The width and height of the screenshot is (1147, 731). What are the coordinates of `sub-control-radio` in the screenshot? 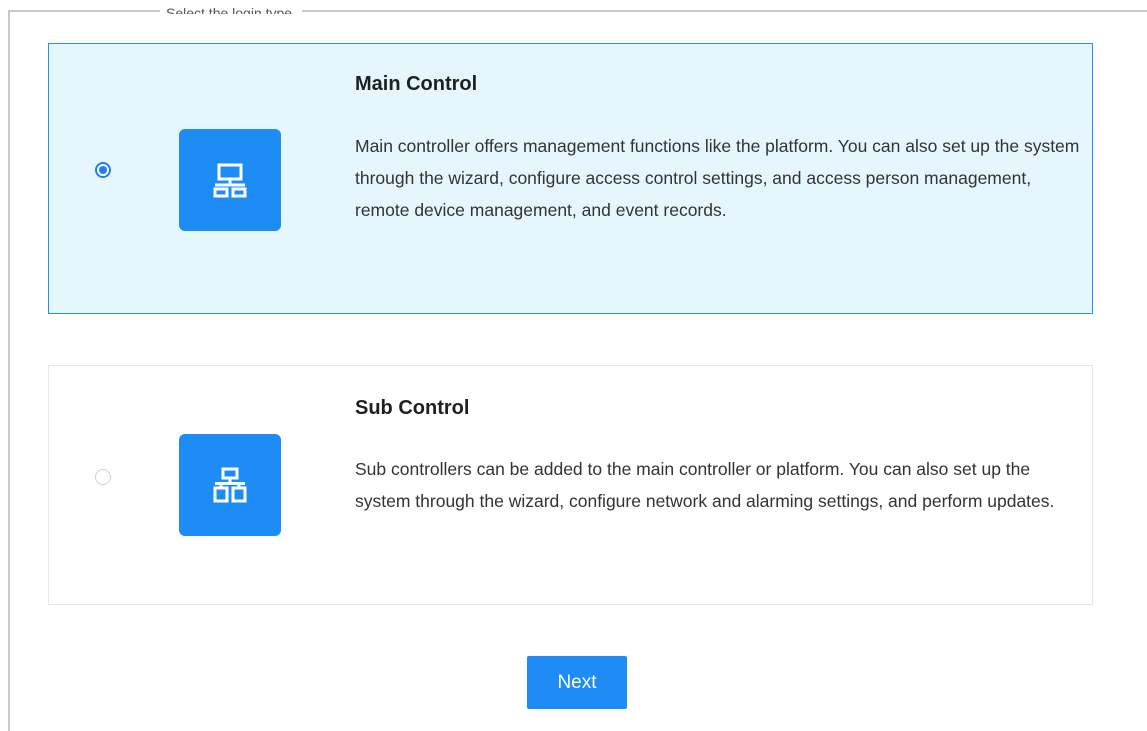 It's located at (103, 477).